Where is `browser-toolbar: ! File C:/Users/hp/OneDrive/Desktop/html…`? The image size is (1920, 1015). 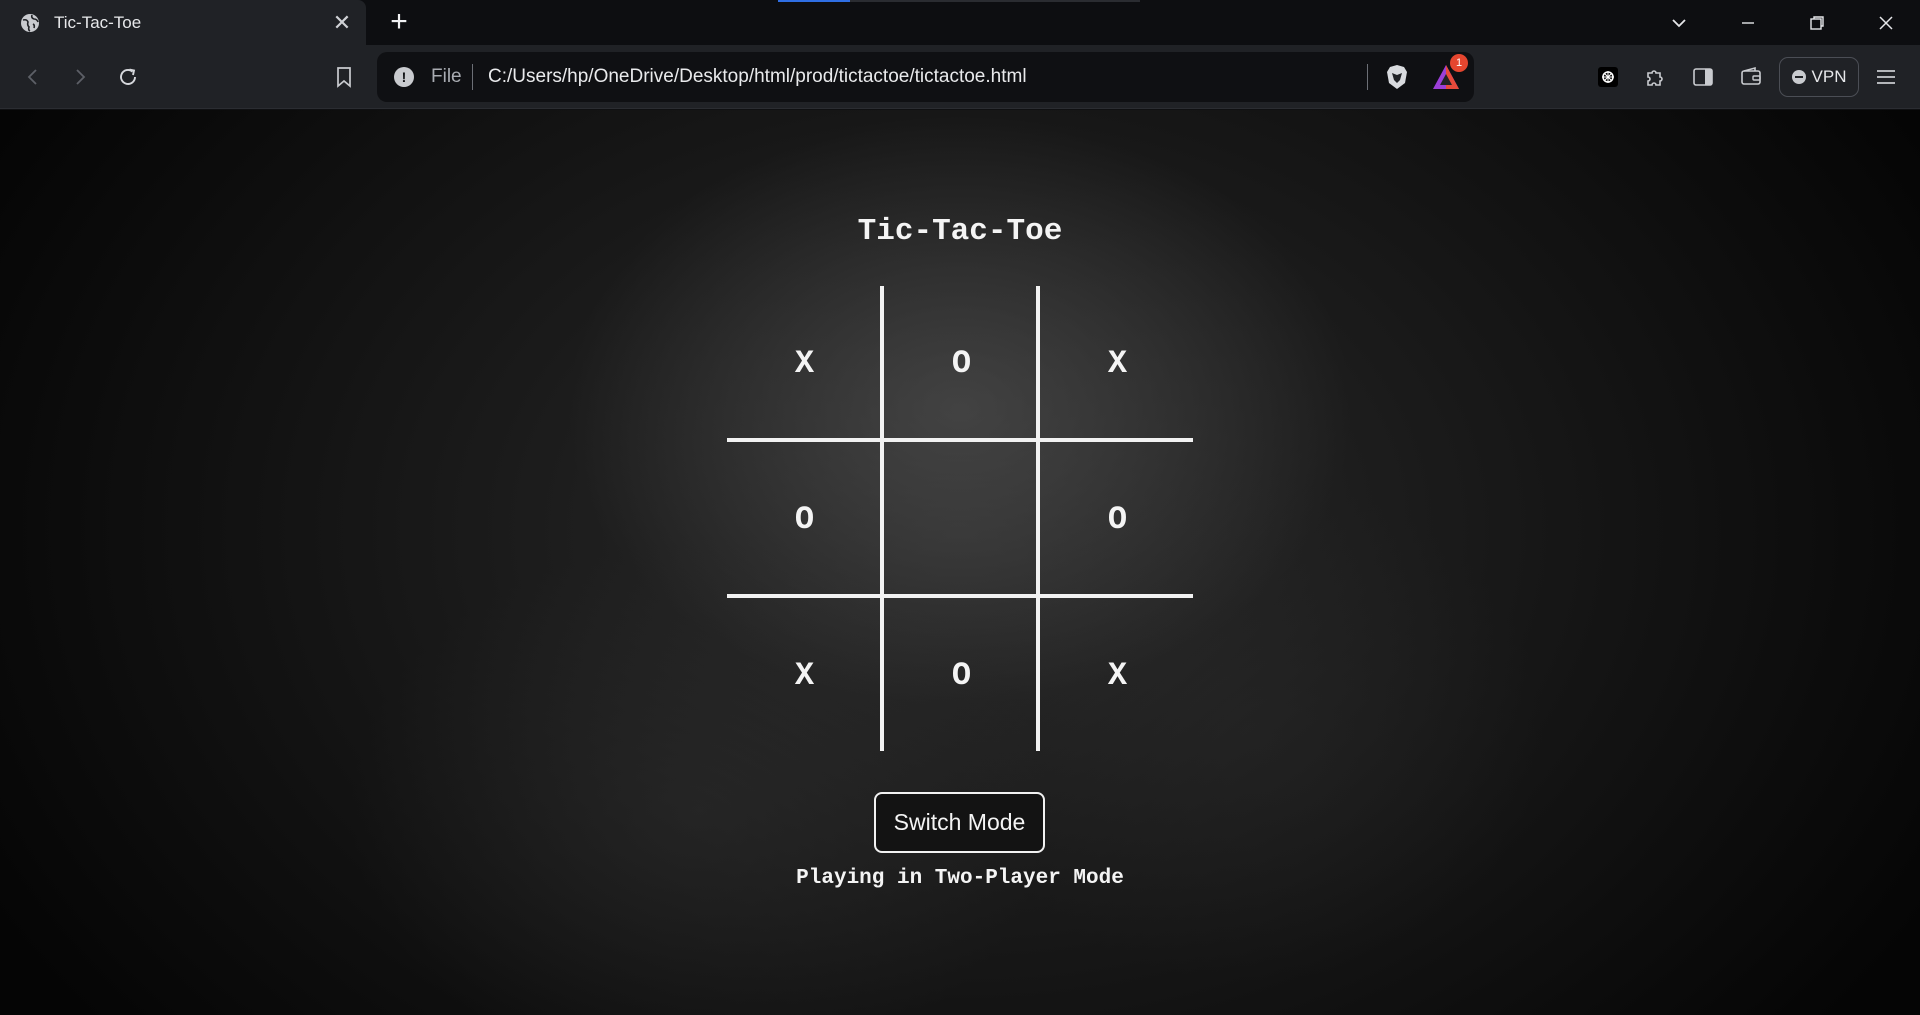 browser-toolbar: ! File C:/Users/hp/OneDrive/Desktop/html… is located at coordinates (960, 77).